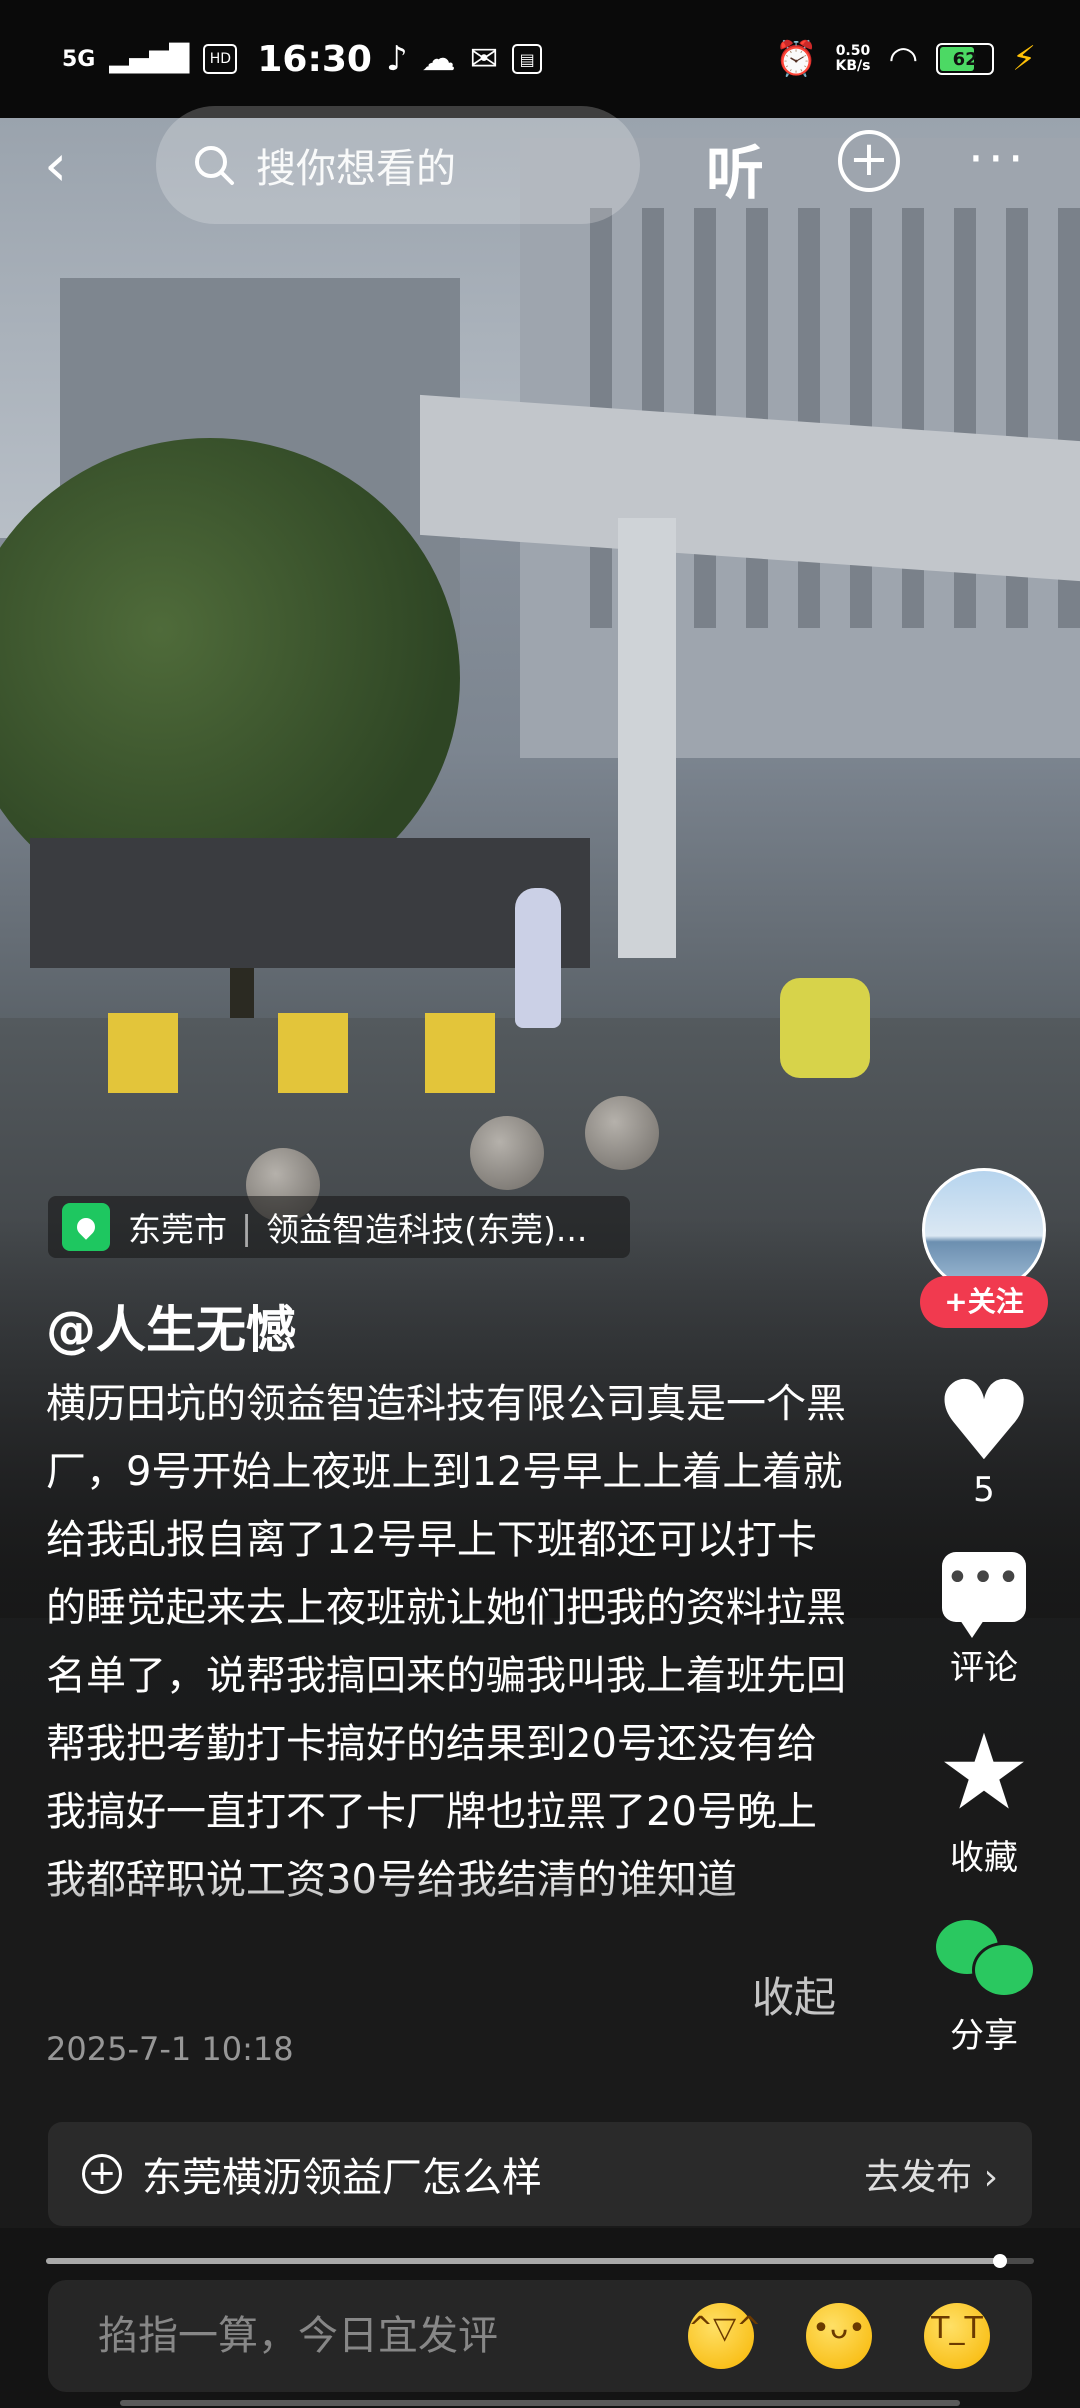  I want to click on author-avatar, so click(984, 1230).